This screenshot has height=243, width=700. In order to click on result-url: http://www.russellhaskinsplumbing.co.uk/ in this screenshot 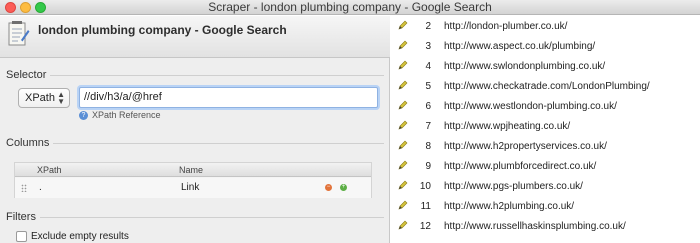, I will do `click(535, 226)`.